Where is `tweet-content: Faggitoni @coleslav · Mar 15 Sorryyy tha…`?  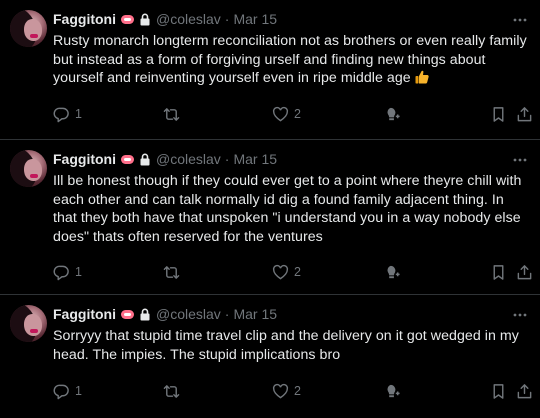
tweet-content: Faggitoni @coleslav · Mar 15 Sorryyy tha… is located at coordinates (290, 334).